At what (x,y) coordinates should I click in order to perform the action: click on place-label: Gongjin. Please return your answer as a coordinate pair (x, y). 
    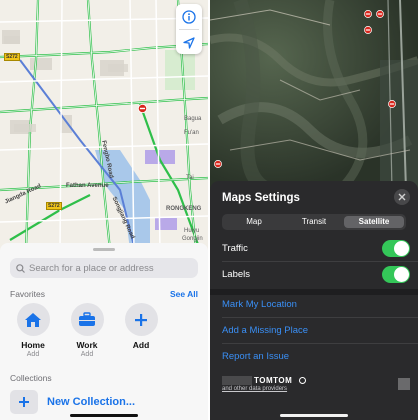
    Looking at the image, I should click on (192, 239).